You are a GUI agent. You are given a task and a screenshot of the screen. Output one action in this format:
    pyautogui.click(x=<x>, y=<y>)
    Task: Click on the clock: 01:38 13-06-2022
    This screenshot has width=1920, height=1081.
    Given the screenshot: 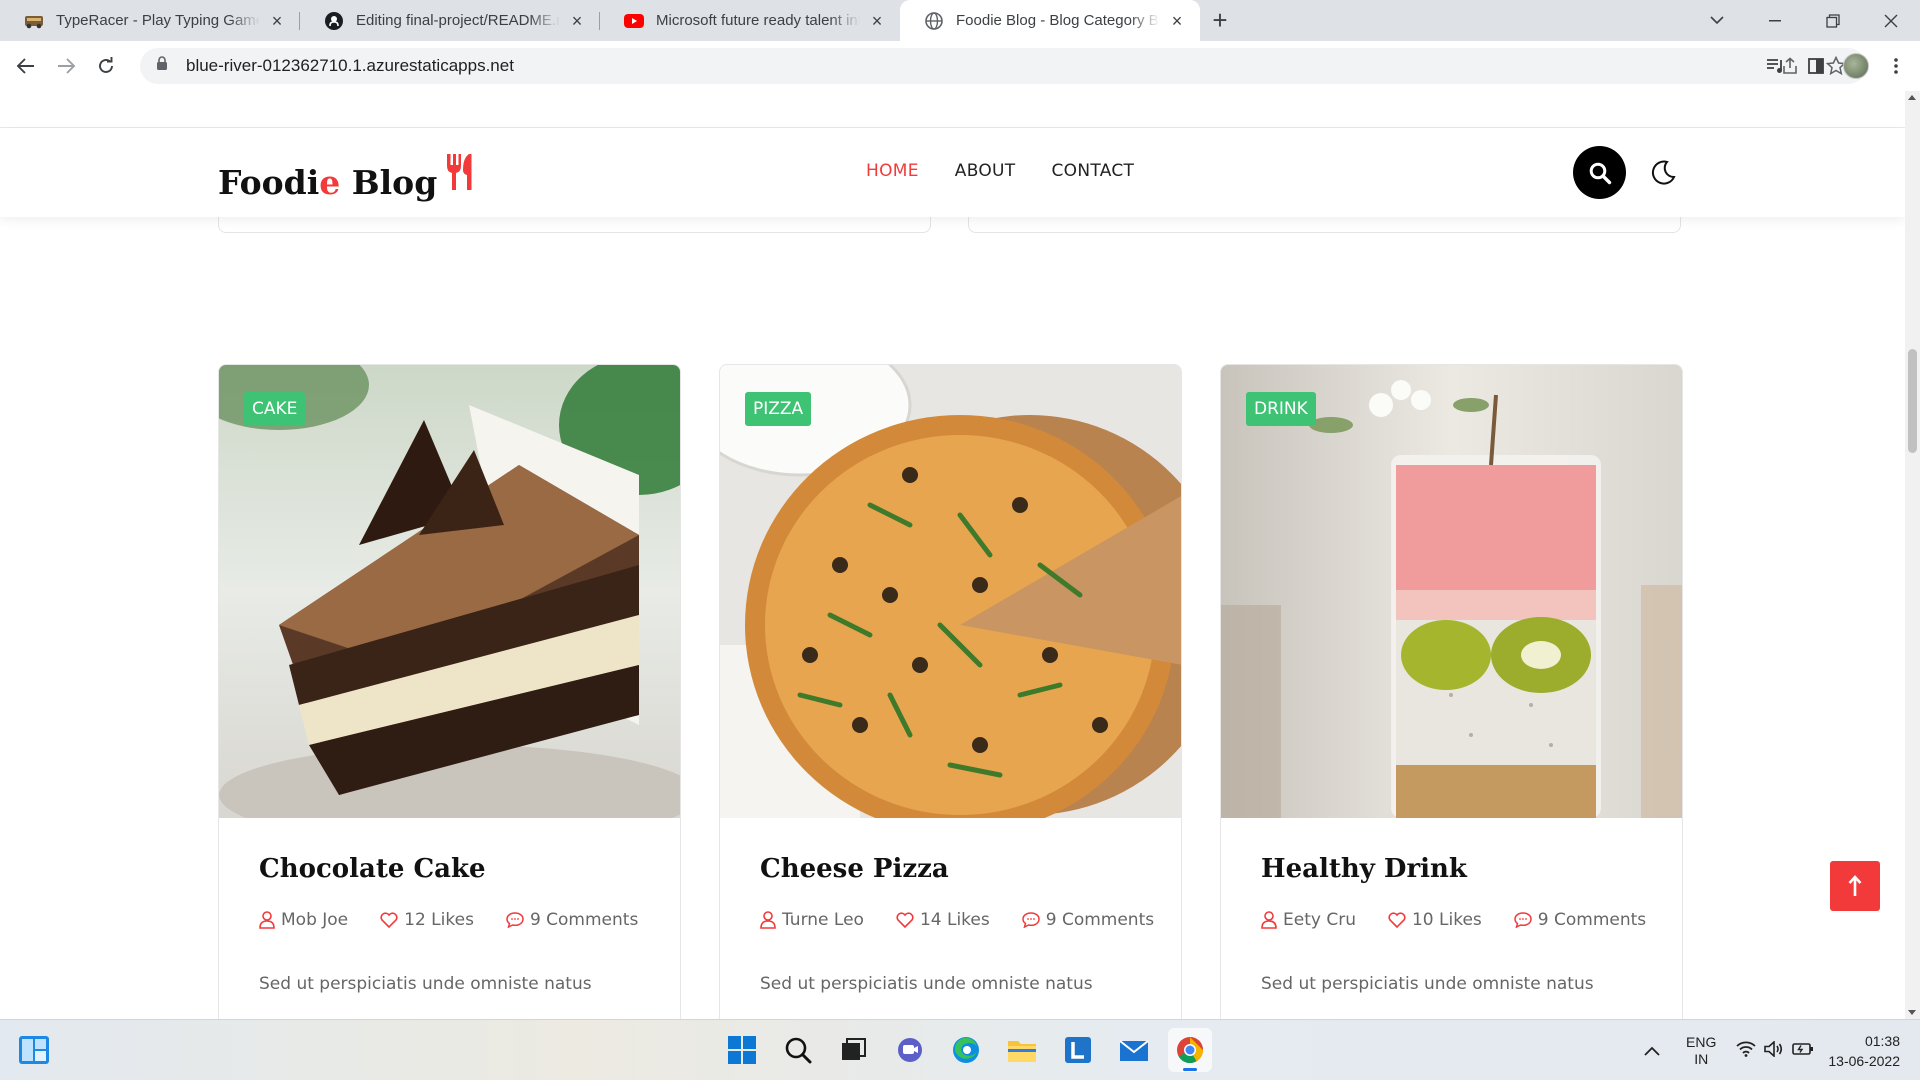 What is the action you would take?
    pyautogui.click(x=1864, y=1051)
    